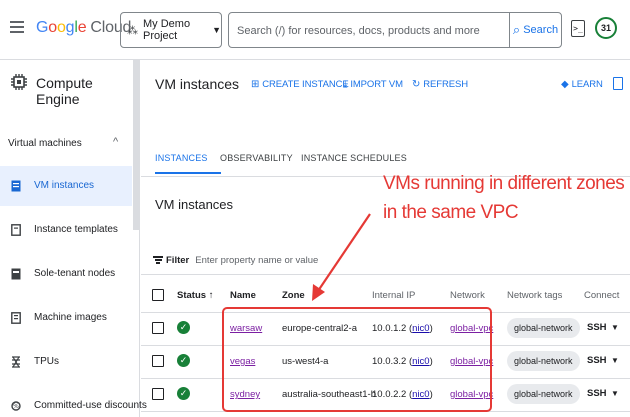 This screenshot has width=630, height=417. I want to click on filter-input, so click(345, 260).